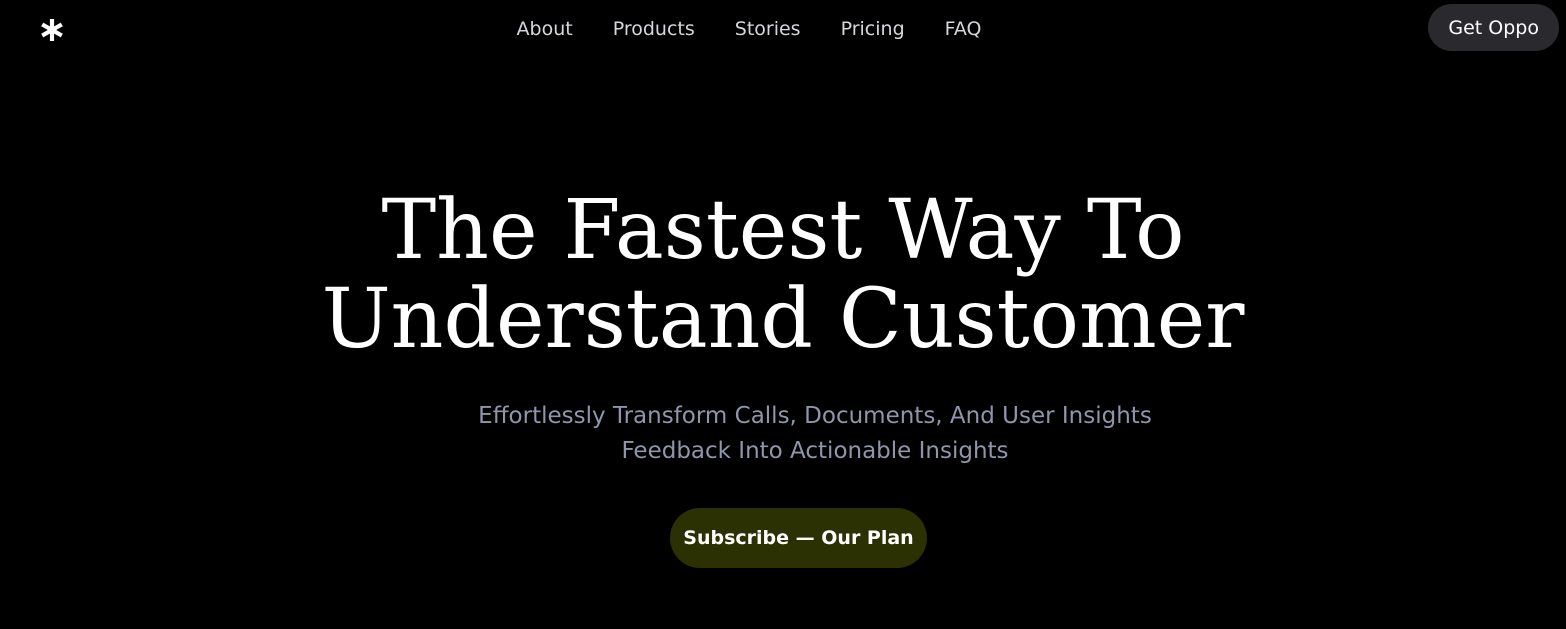  Describe the element at coordinates (783, 319) in the screenshot. I see `hero-title-line-2: Understand Customer` at that location.